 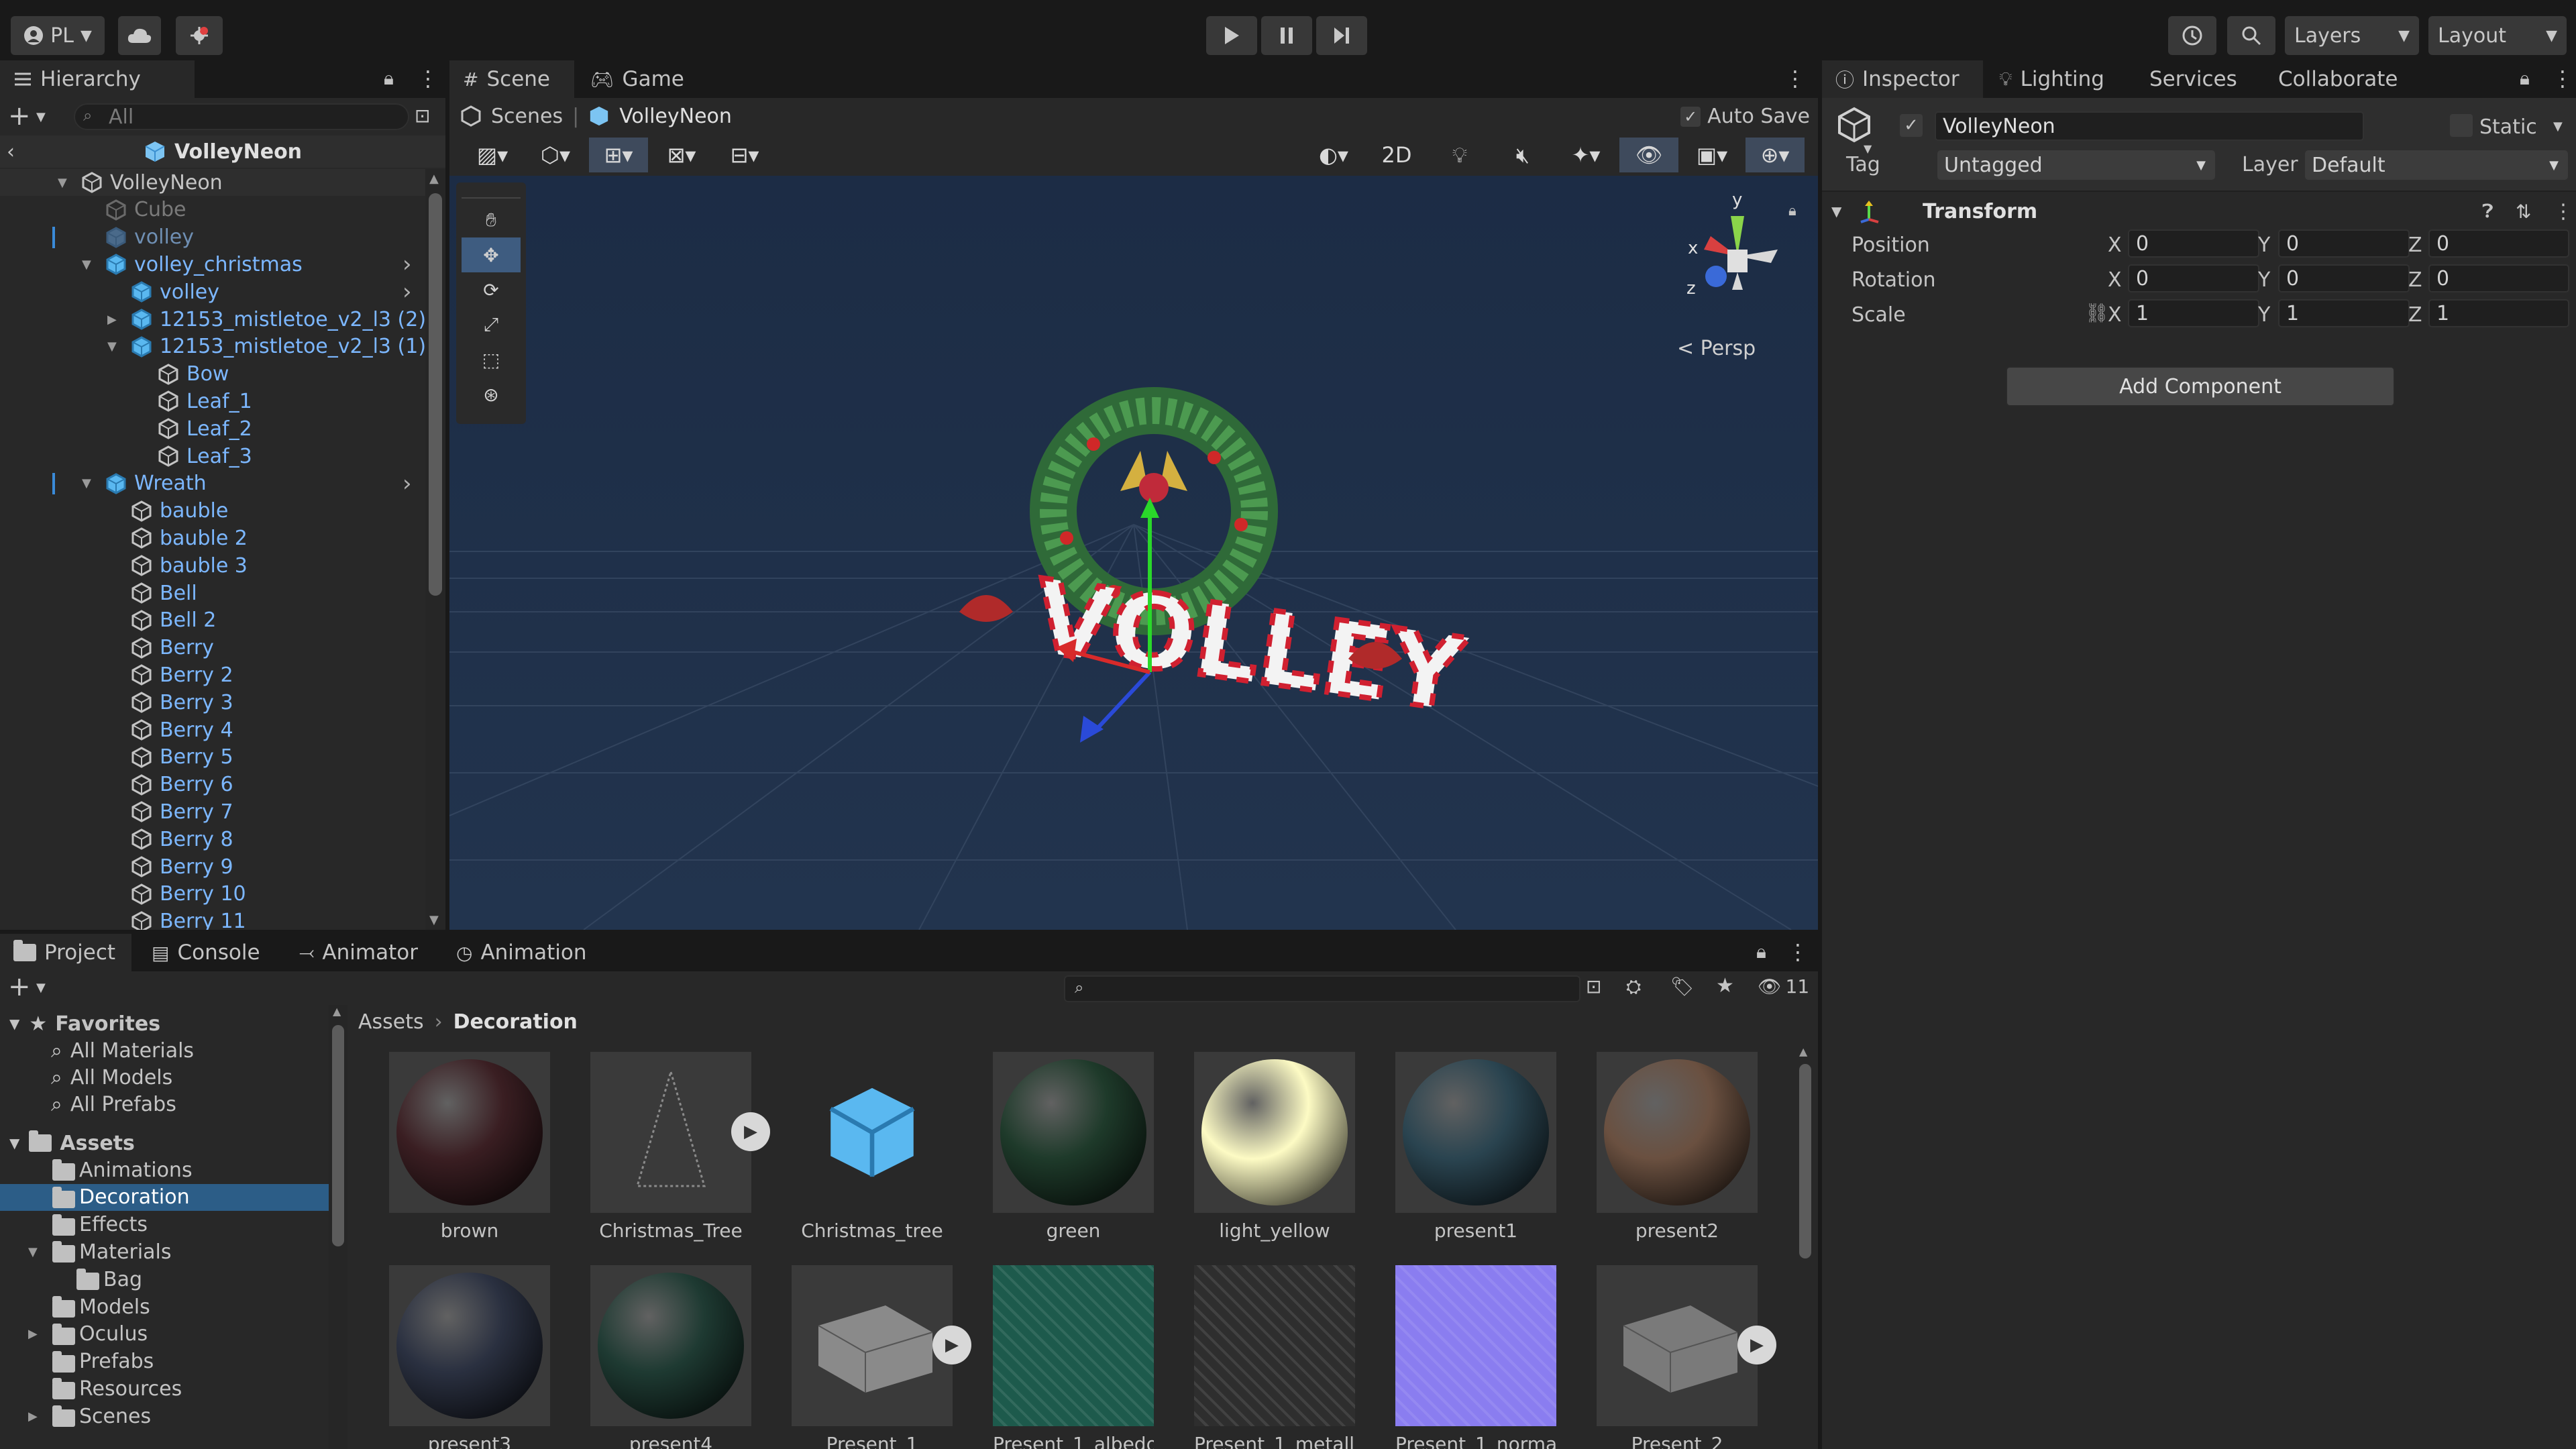 I want to click on snap-grid-button: ⊞▾, so click(x=618, y=155).